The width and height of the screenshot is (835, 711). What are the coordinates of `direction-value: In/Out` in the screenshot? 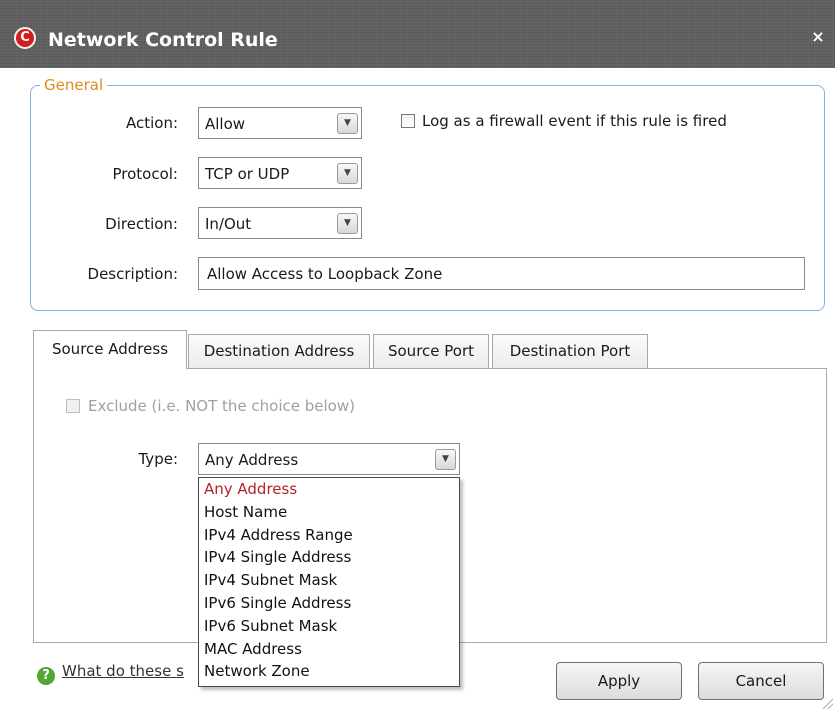 It's located at (228, 224).